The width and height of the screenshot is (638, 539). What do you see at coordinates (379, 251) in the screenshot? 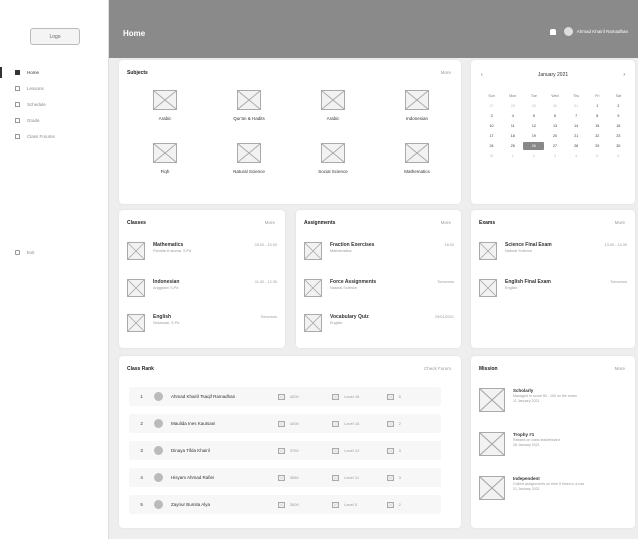
I see `assignments-item: Fraction Exercises Mathematics 18.00` at bounding box center [379, 251].